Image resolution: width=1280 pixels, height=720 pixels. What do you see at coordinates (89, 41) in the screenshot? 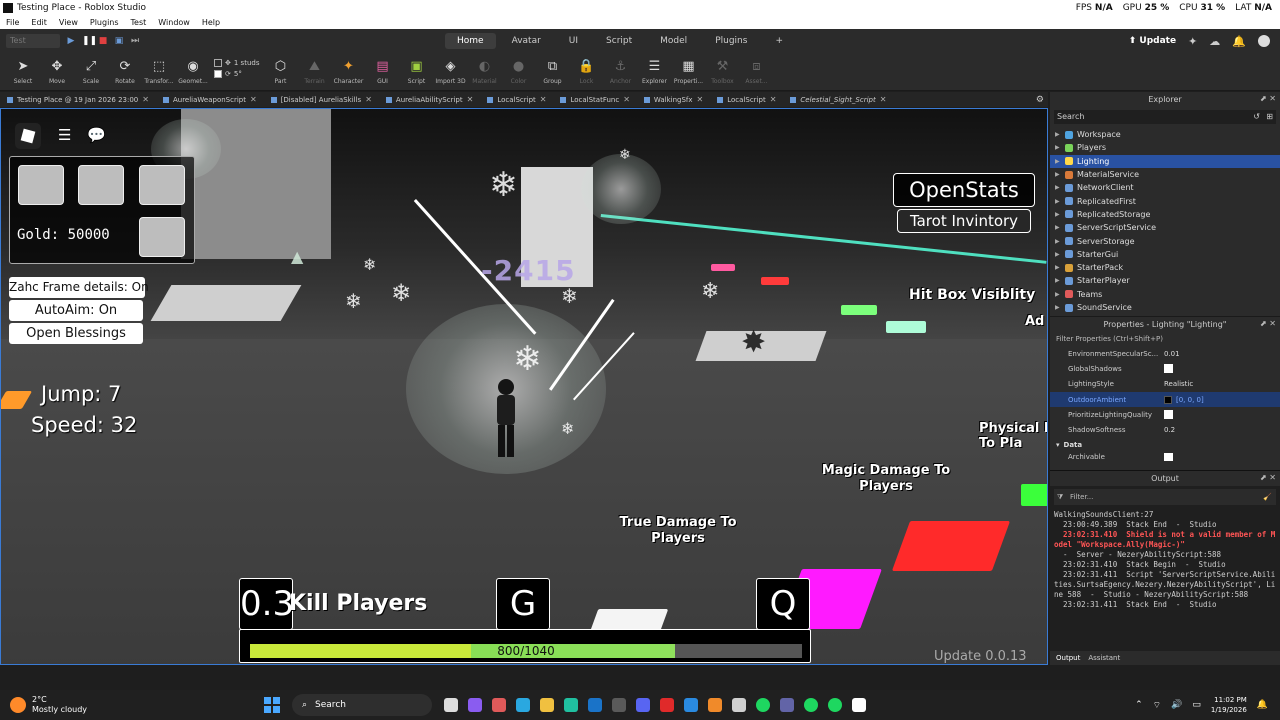
I see `pause-icon: ❚❚` at bounding box center [89, 41].